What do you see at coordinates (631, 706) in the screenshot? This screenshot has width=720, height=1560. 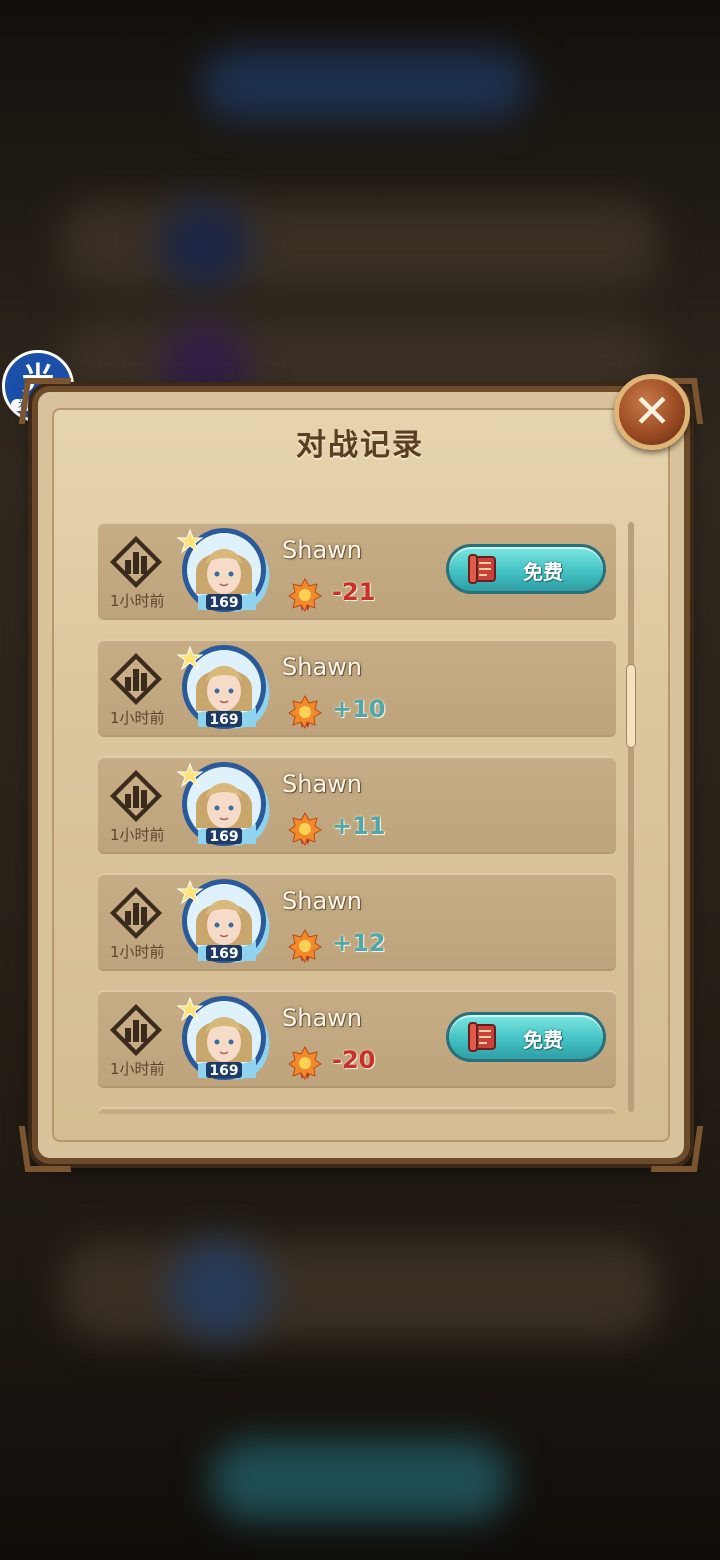 I see `scrollbar-thumb` at bounding box center [631, 706].